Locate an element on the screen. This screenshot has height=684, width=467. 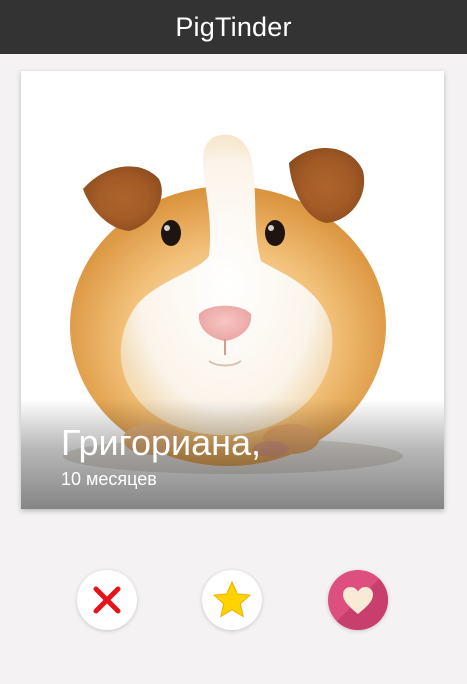
superlike-button is located at coordinates (232, 600).